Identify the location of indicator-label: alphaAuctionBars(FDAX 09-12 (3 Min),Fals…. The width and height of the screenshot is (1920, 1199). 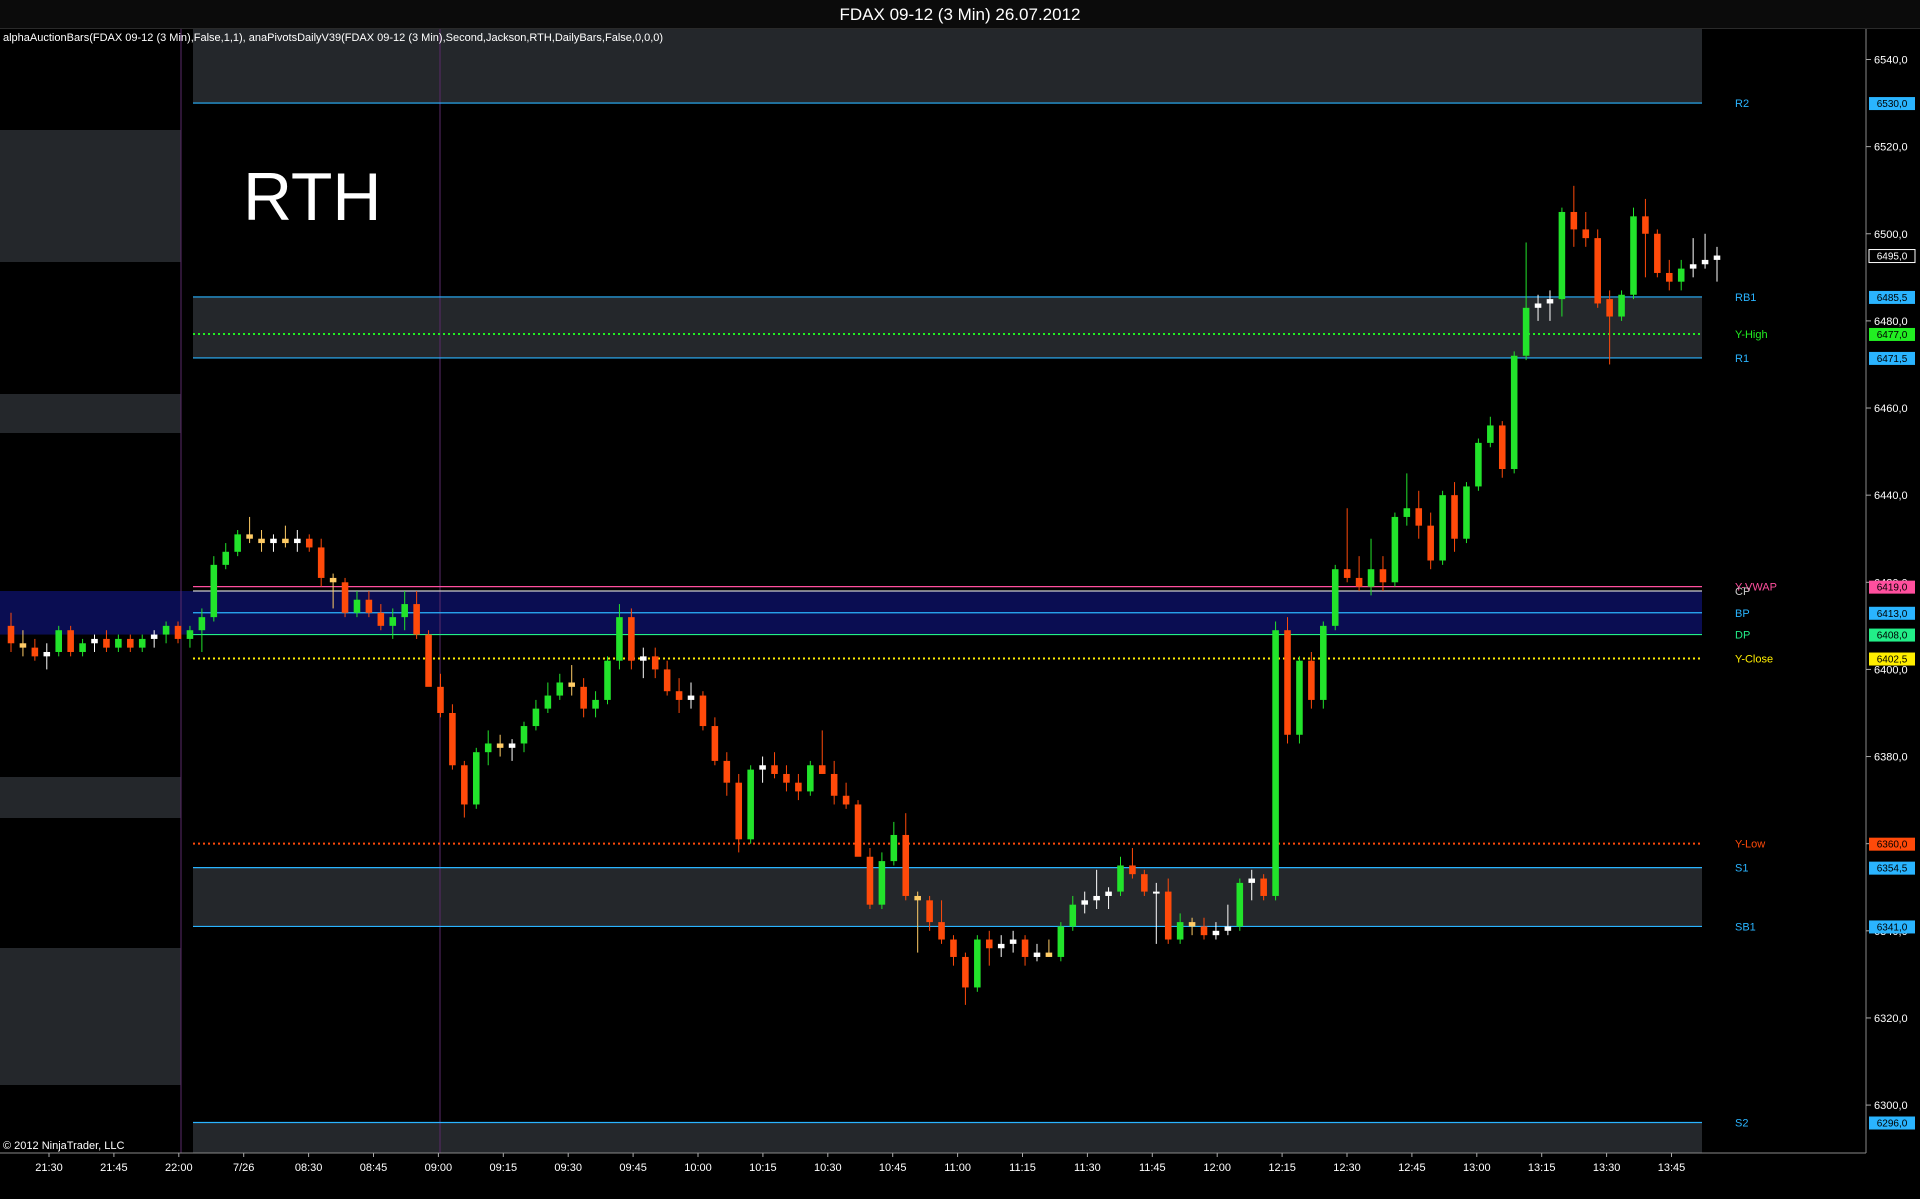
(333, 38).